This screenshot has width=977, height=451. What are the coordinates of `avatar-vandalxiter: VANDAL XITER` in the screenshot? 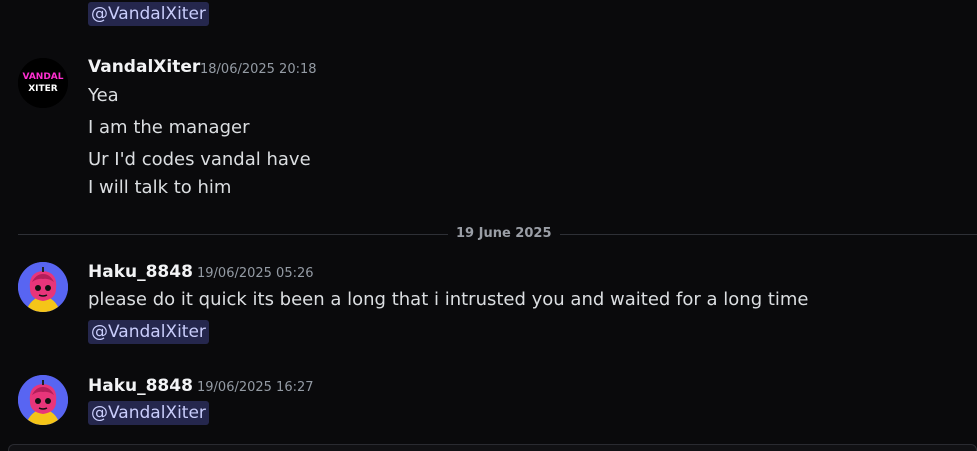 It's located at (43, 83).